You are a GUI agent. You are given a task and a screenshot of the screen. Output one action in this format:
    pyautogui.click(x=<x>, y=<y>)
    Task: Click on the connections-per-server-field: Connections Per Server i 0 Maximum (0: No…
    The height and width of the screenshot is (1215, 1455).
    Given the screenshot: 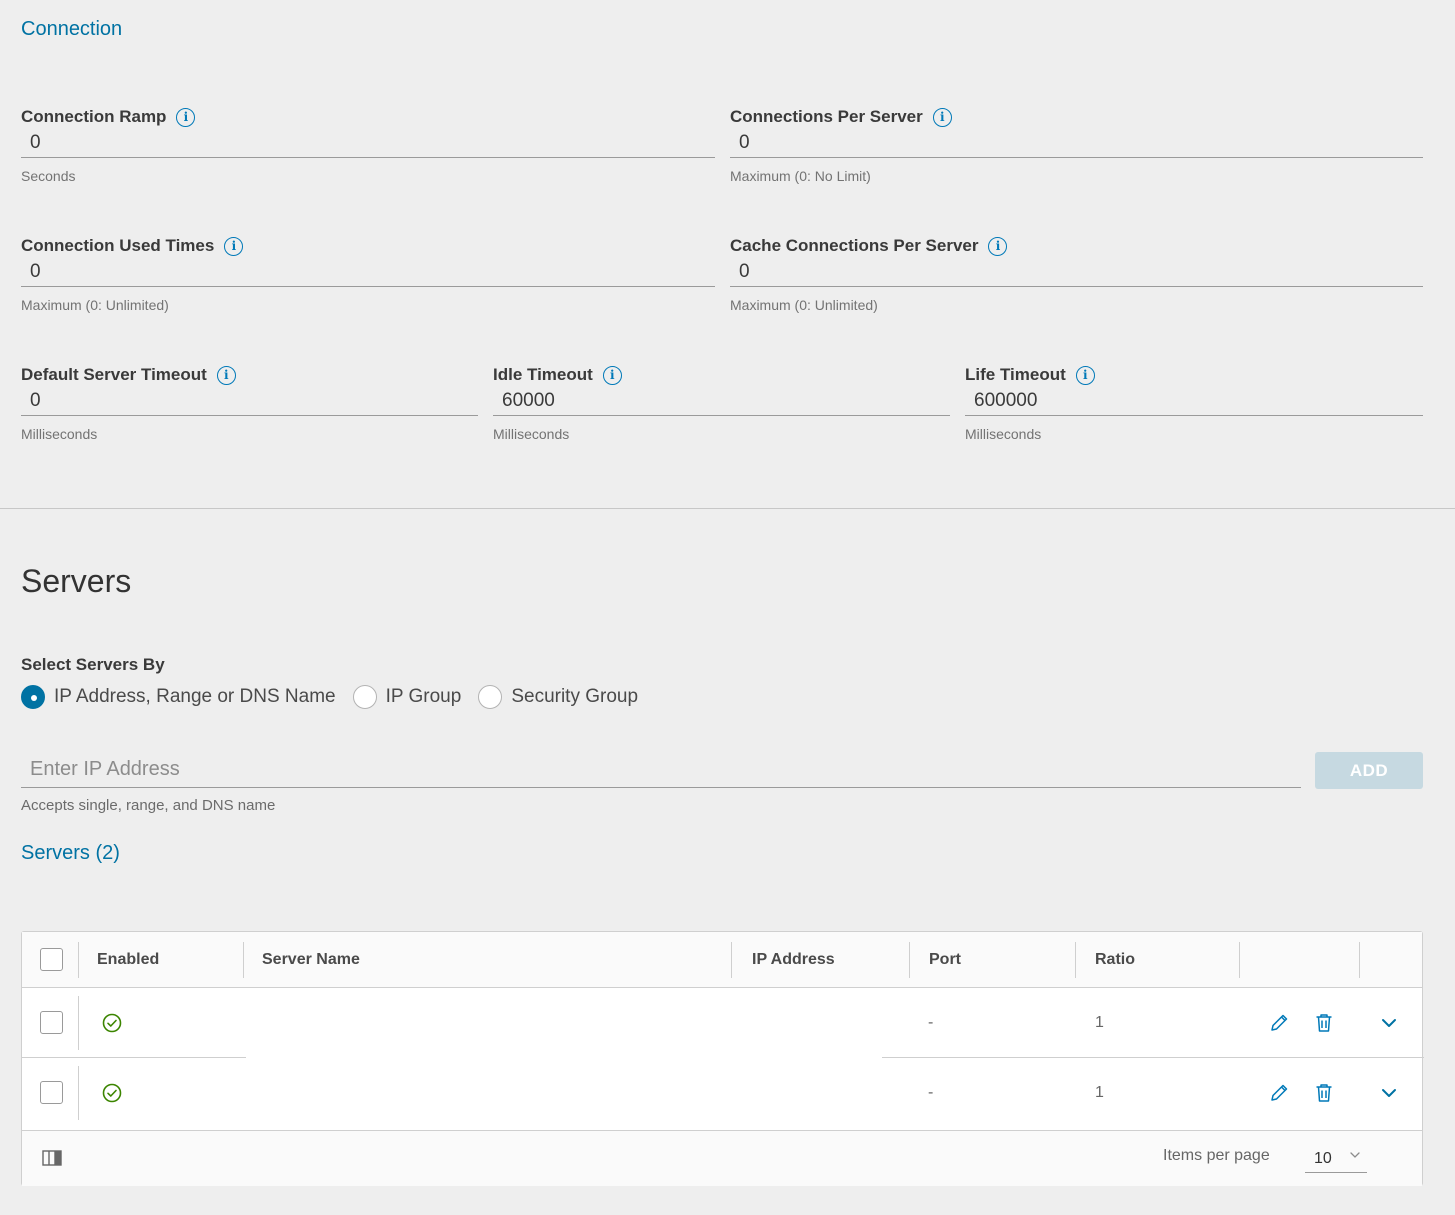 What is the action you would take?
    pyautogui.click(x=1076, y=145)
    